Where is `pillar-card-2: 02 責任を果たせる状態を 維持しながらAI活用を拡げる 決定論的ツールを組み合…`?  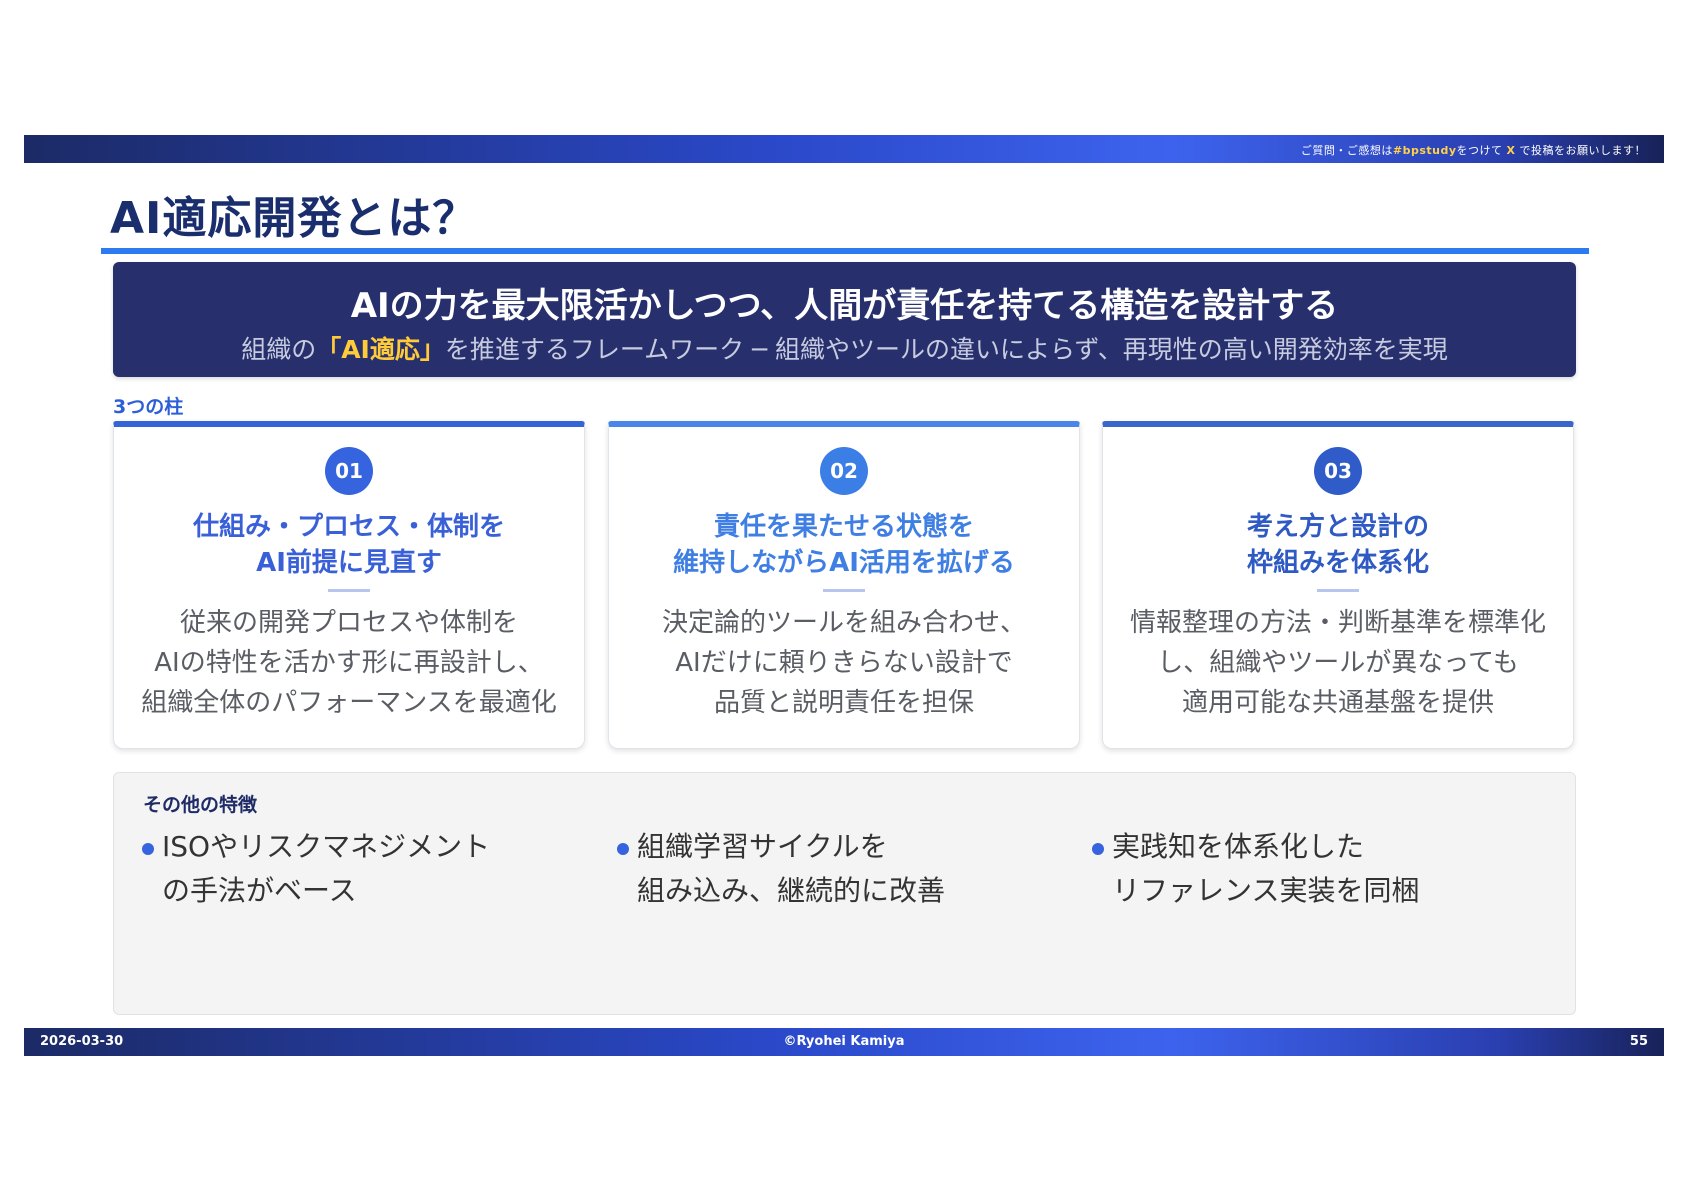 pillar-card-2: 02 責任を果たせる状態を 維持しながらAI活用を拡げる 決定論的ツールを組み合… is located at coordinates (844, 585).